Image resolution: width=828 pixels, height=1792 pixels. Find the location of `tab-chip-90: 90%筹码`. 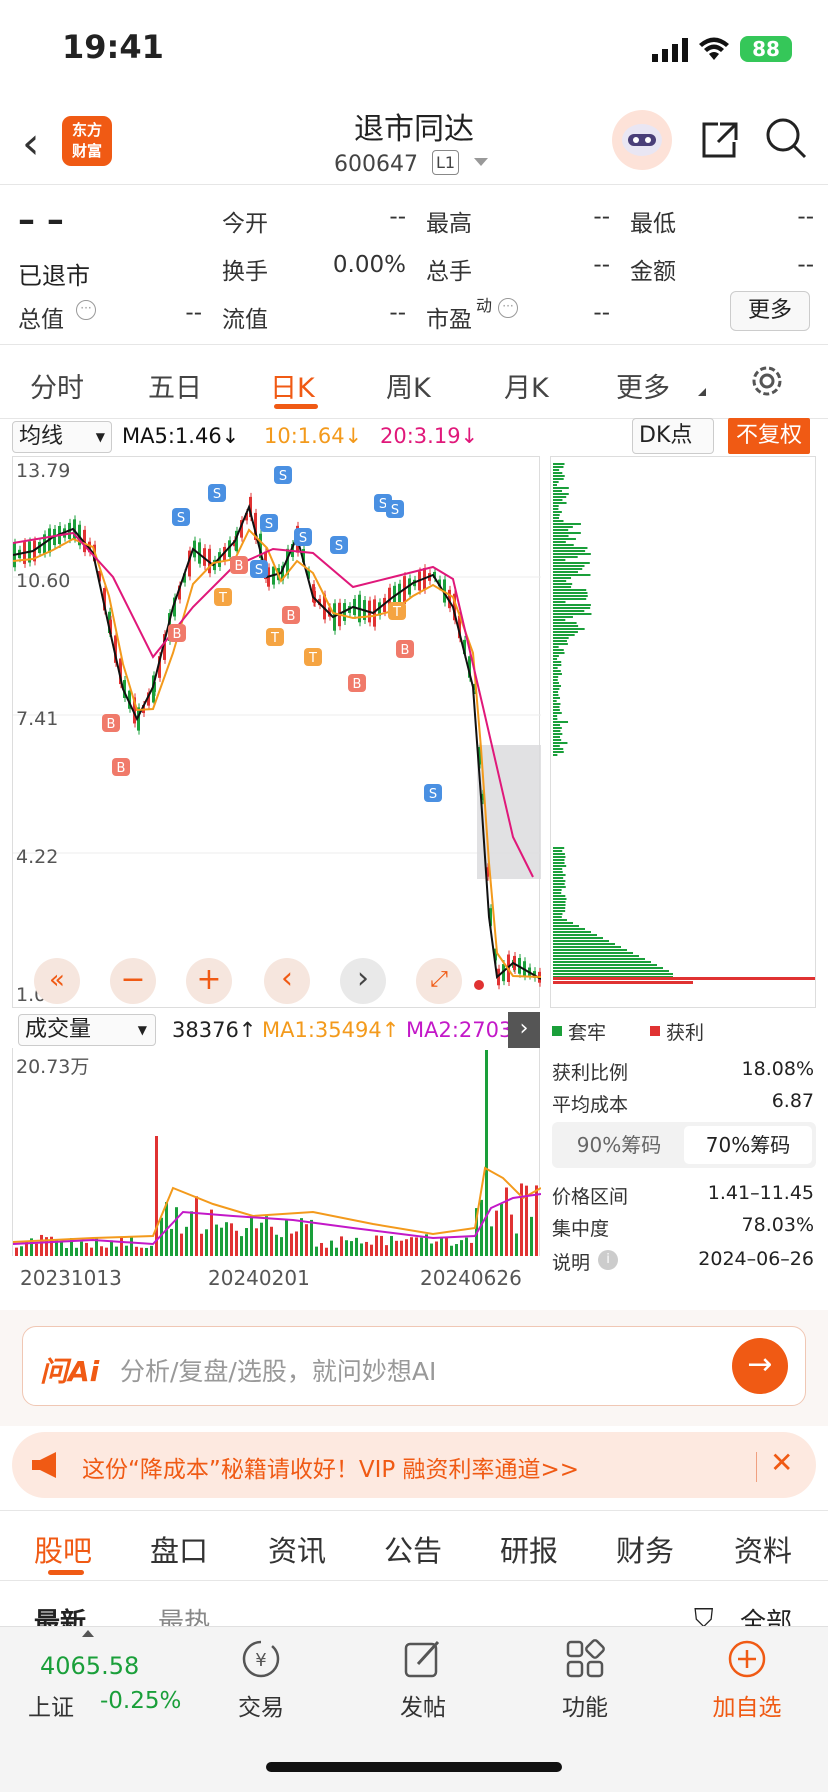

tab-chip-90: 90%筹码 is located at coordinates (619, 1145).